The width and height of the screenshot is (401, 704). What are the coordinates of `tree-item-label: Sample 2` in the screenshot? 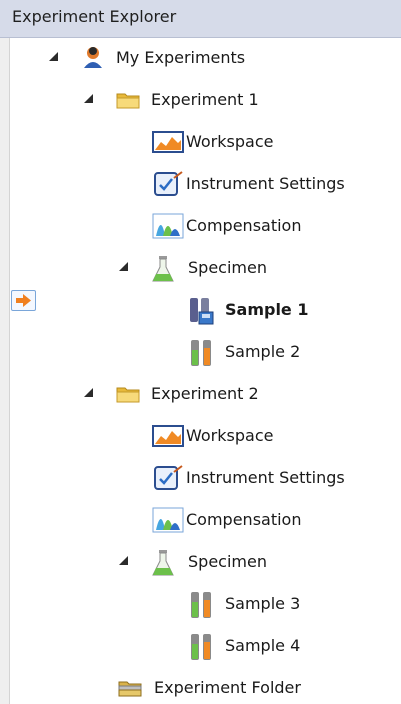 It's located at (263, 351).